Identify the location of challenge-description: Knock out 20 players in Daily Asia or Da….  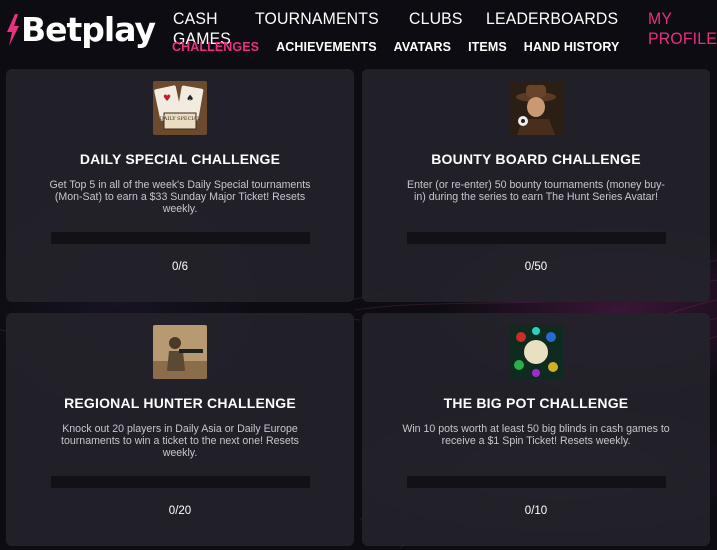
(180, 441).